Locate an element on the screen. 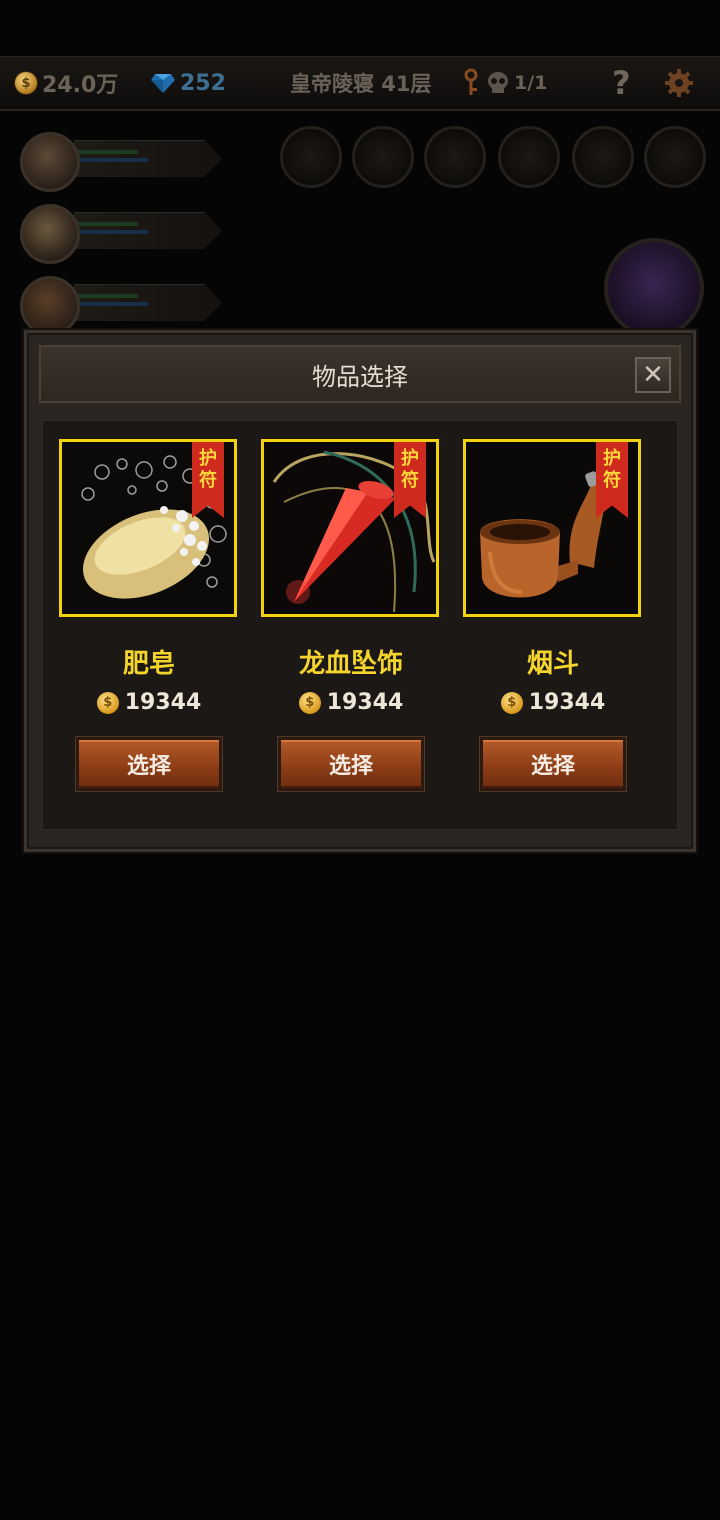 The width and height of the screenshot is (720, 1520). item-option: 护 符 龙血坠饰 $ 19344 选择 is located at coordinates (351, 615).